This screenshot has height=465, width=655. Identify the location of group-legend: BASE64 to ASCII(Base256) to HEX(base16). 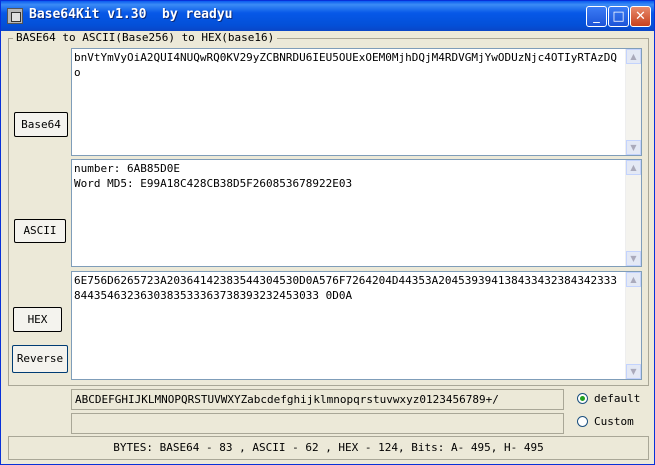
(145, 37).